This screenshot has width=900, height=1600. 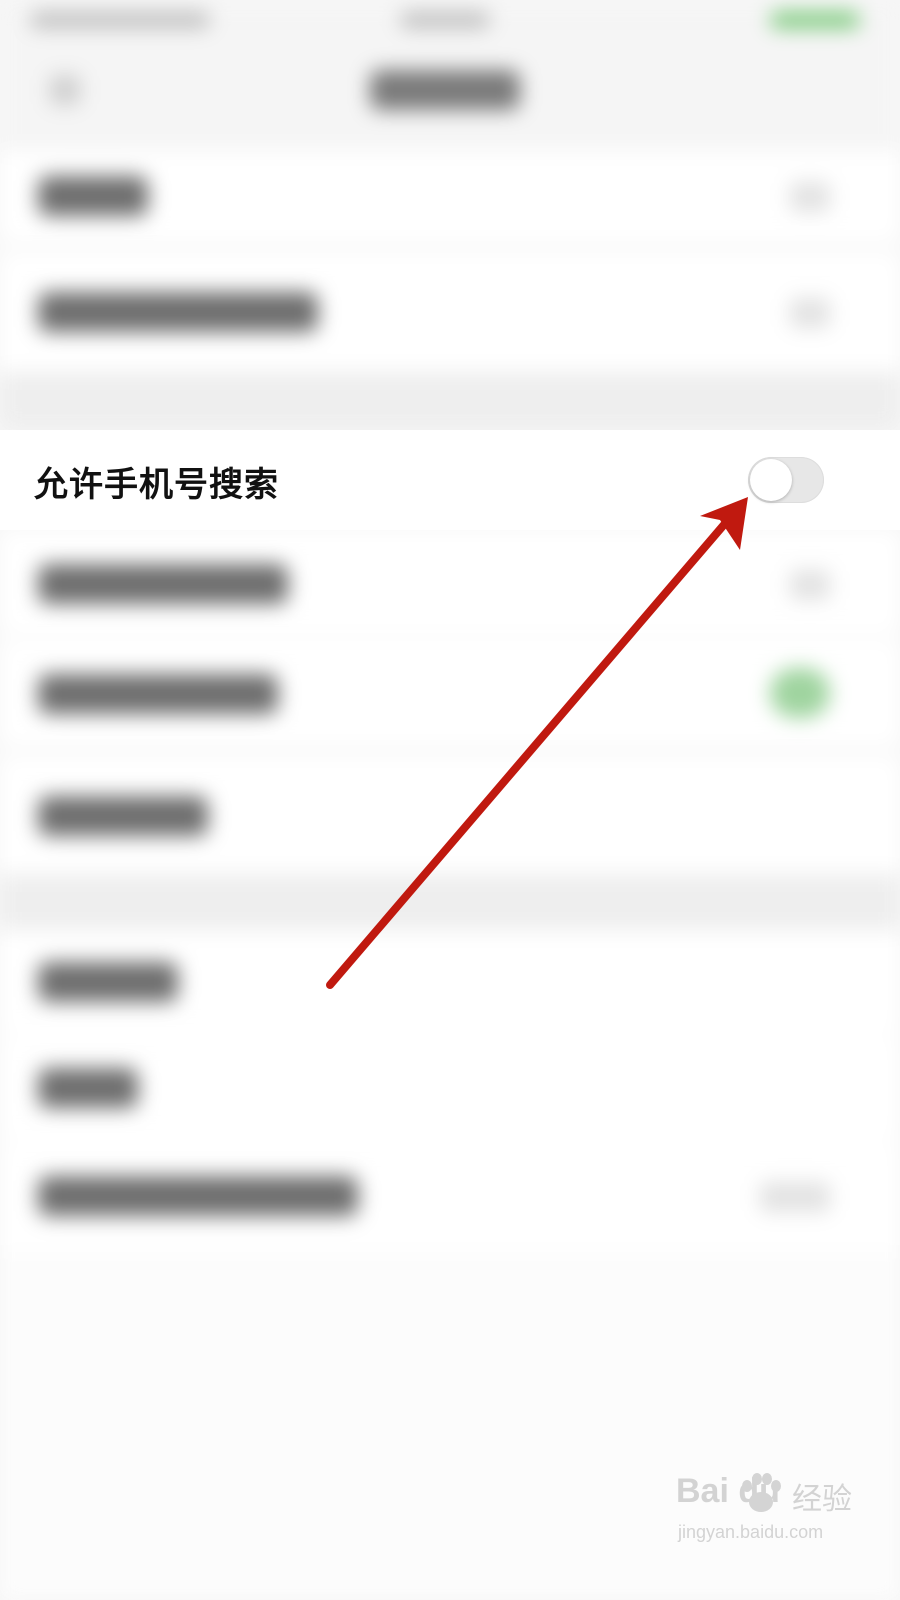 What do you see at coordinates (123, 816) in the screenshot?
I see `settings-row-6-label` at bounding box center [123, 816].